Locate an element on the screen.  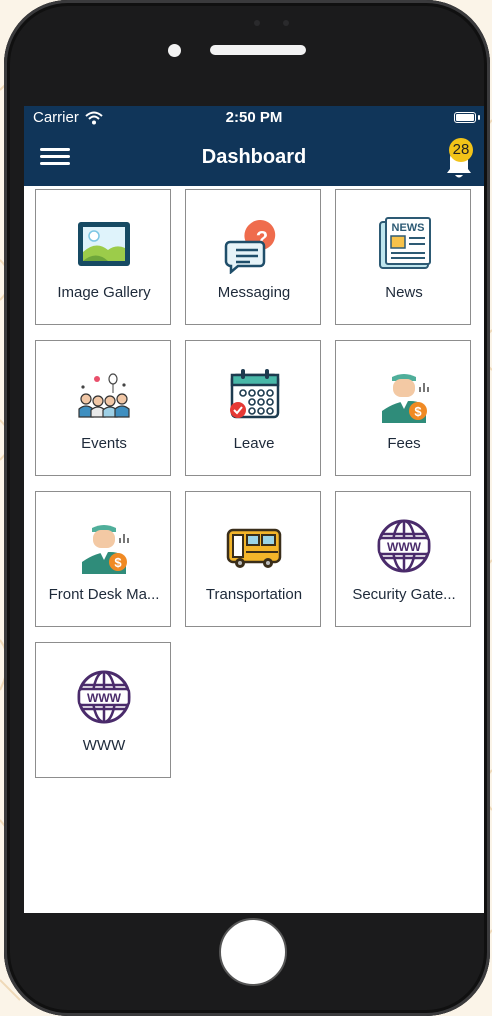
fees-icon: $ is located at coordinates (405, 398).